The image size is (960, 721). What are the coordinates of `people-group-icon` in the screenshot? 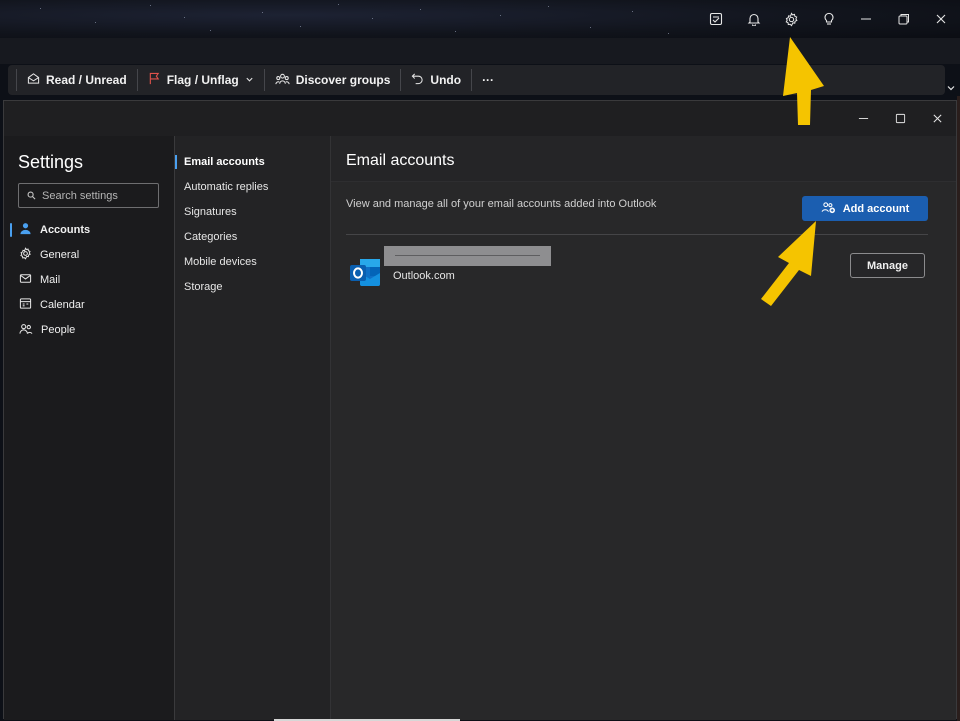 It's located at (282, 80).